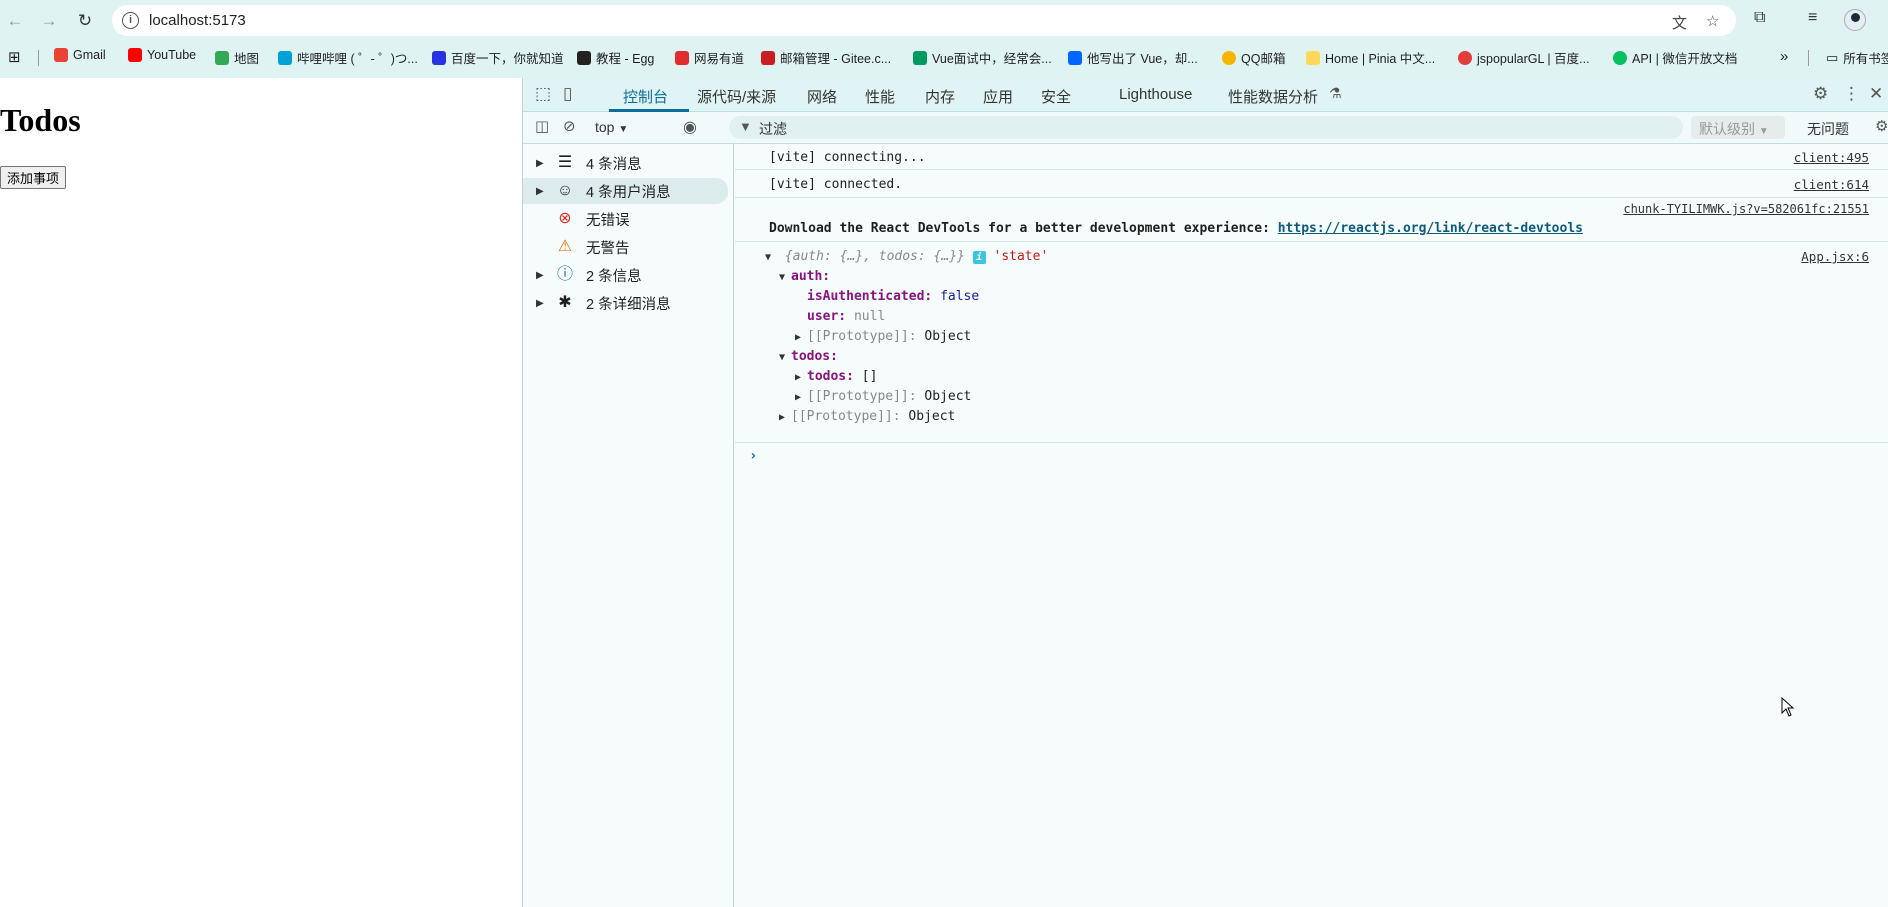 This screenshot has height=907, width=1888. I want to click on more-options-icon: ⋮, so click(1851, 94).